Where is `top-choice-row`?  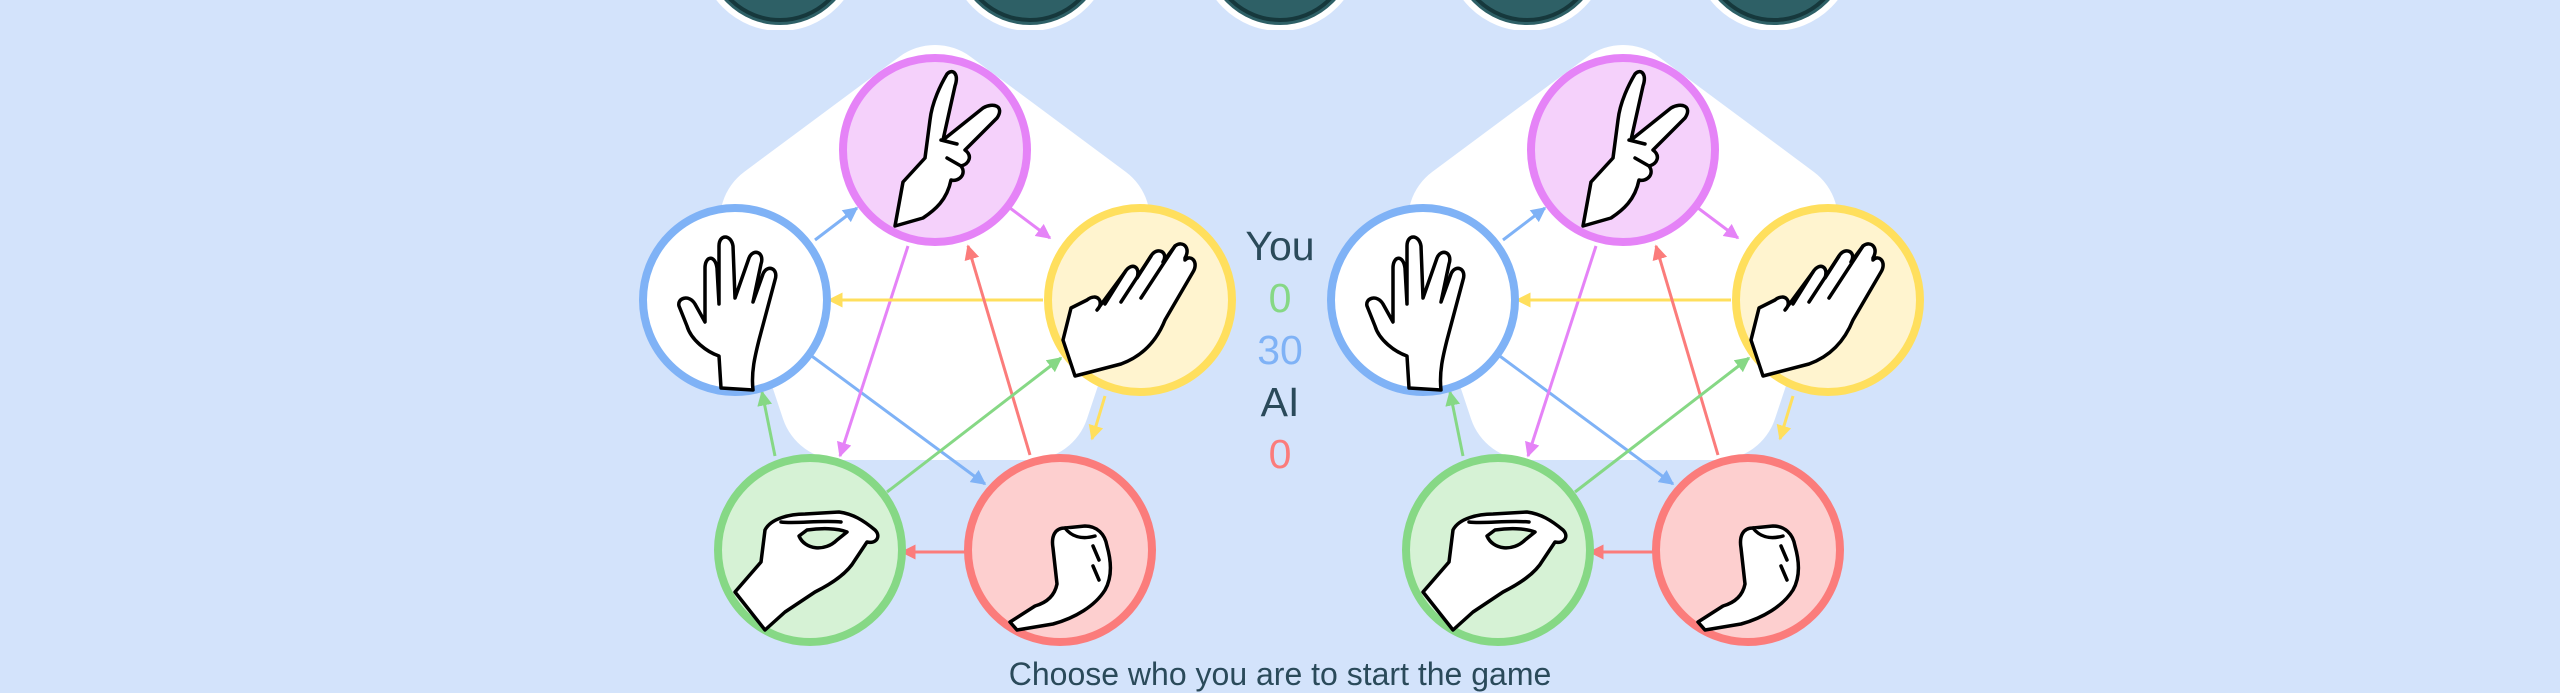
top-choice-row is located at coordinates (1280, 20).